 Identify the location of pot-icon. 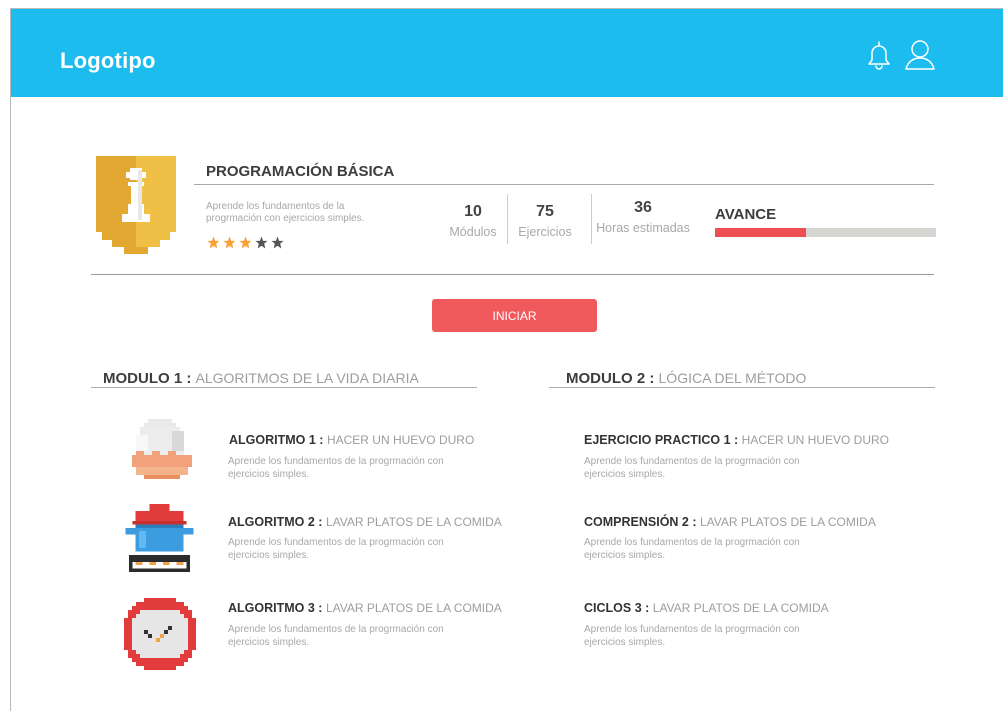
(159, 538).